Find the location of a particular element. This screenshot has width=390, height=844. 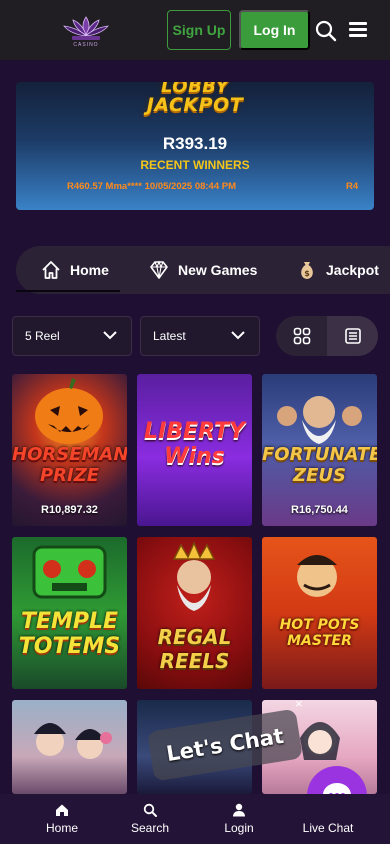

ticker-entry: R4 is located at coordinates (352, 186).